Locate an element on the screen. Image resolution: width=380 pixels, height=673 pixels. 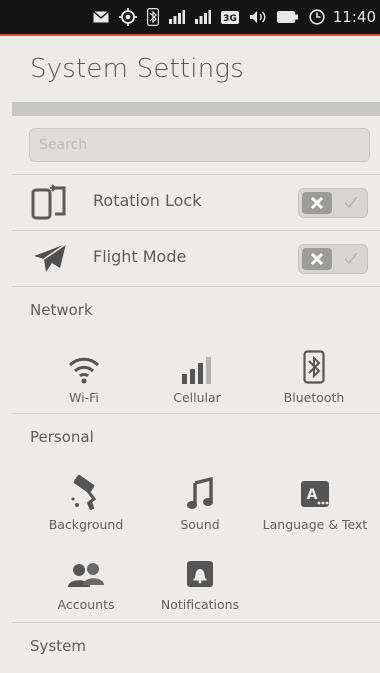
accounts-icon is located at coordinates (86, 573).